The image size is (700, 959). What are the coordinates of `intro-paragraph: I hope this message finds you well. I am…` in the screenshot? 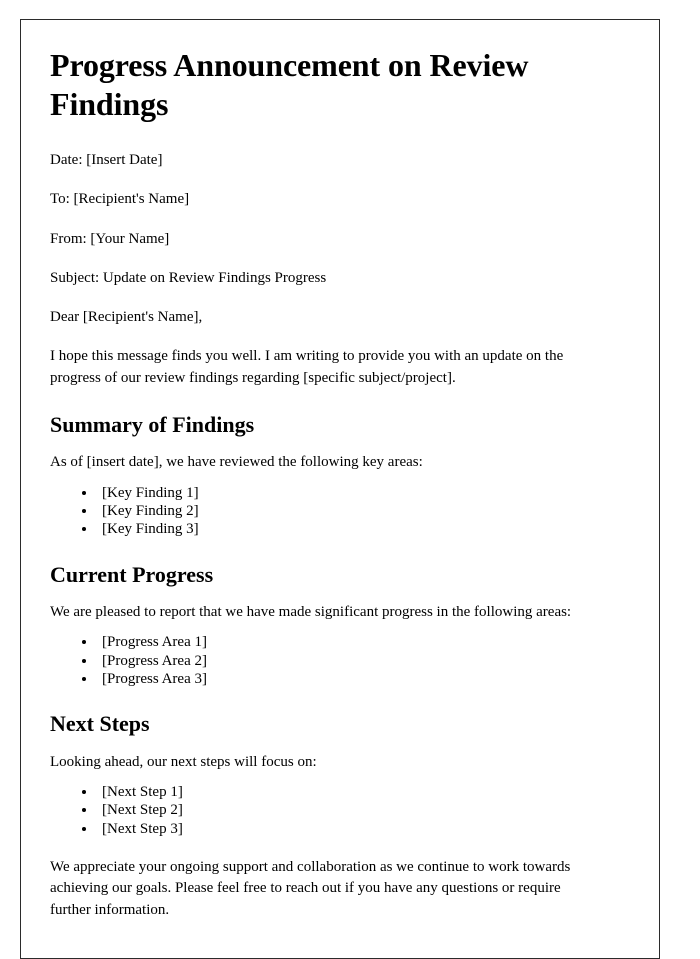 It's located at (307, 367).